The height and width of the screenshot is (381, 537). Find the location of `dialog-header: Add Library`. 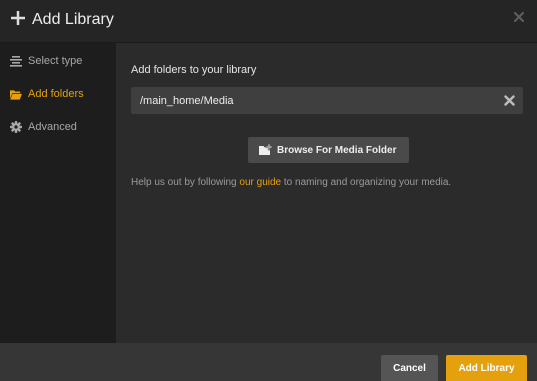

dialog-header: Add Library is located at coordinates (268, 21).